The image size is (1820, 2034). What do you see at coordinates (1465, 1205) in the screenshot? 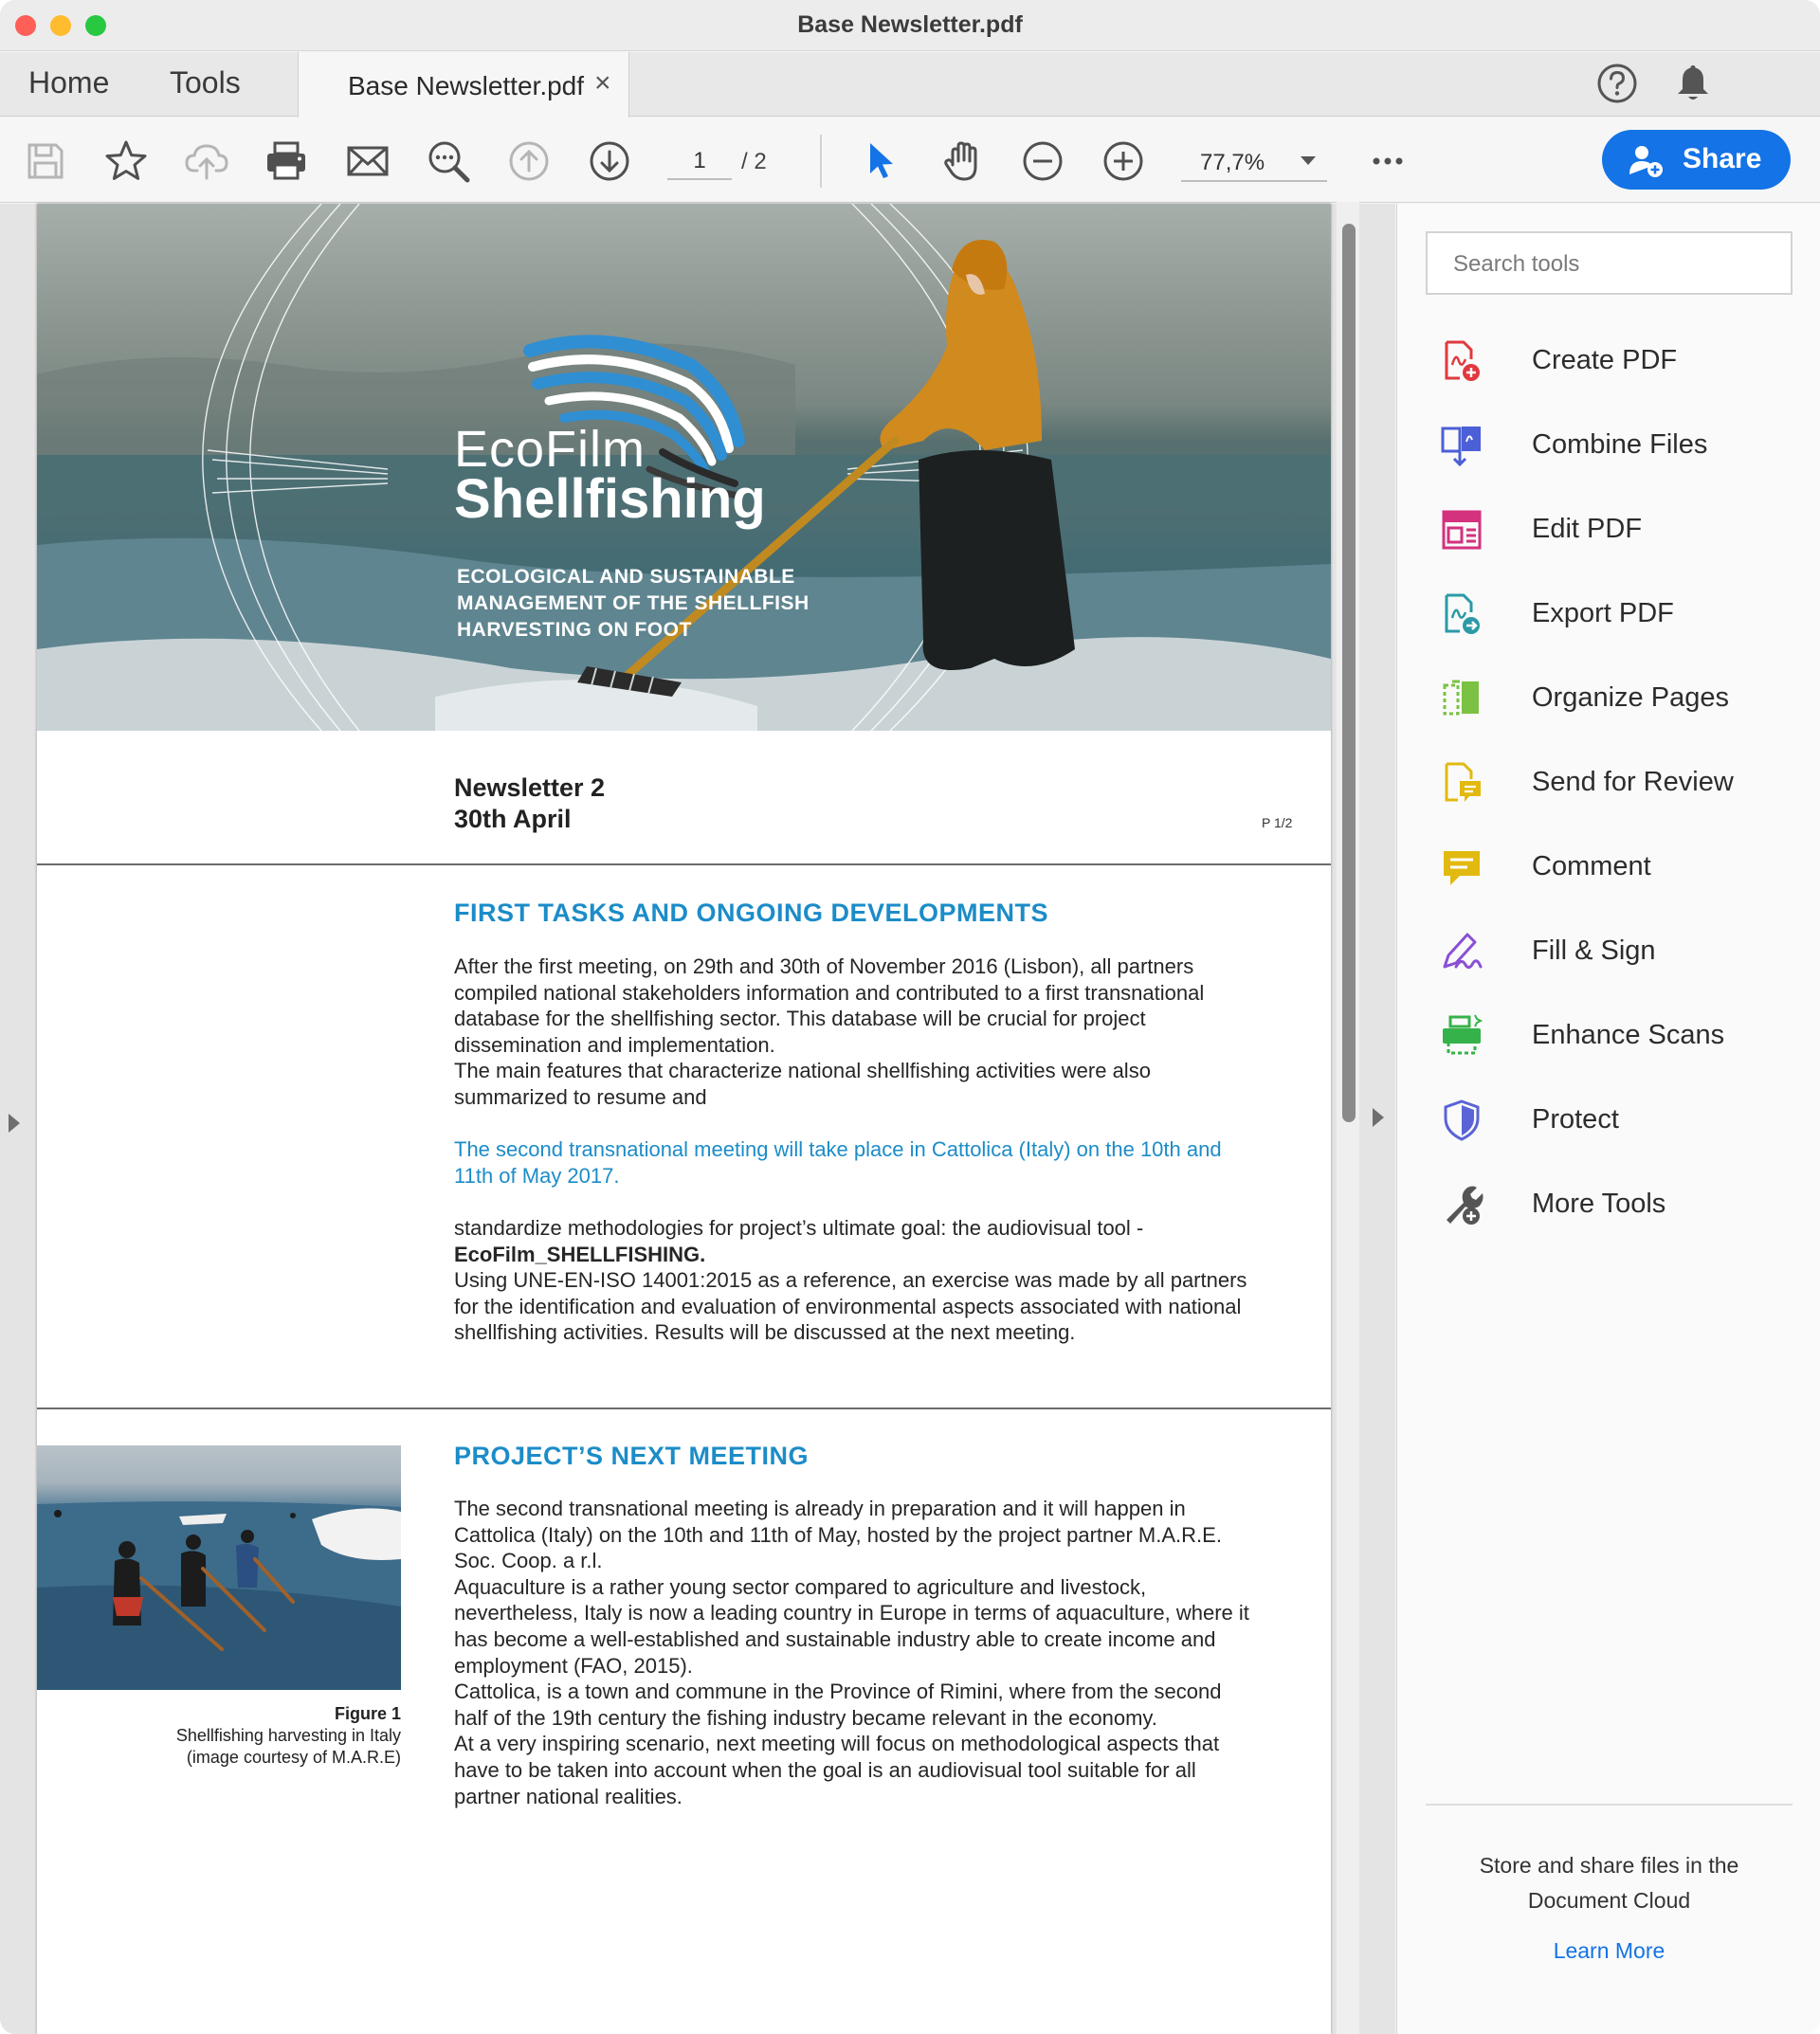
I see `more-tools-icon` at bounding box center [1465, 1205].